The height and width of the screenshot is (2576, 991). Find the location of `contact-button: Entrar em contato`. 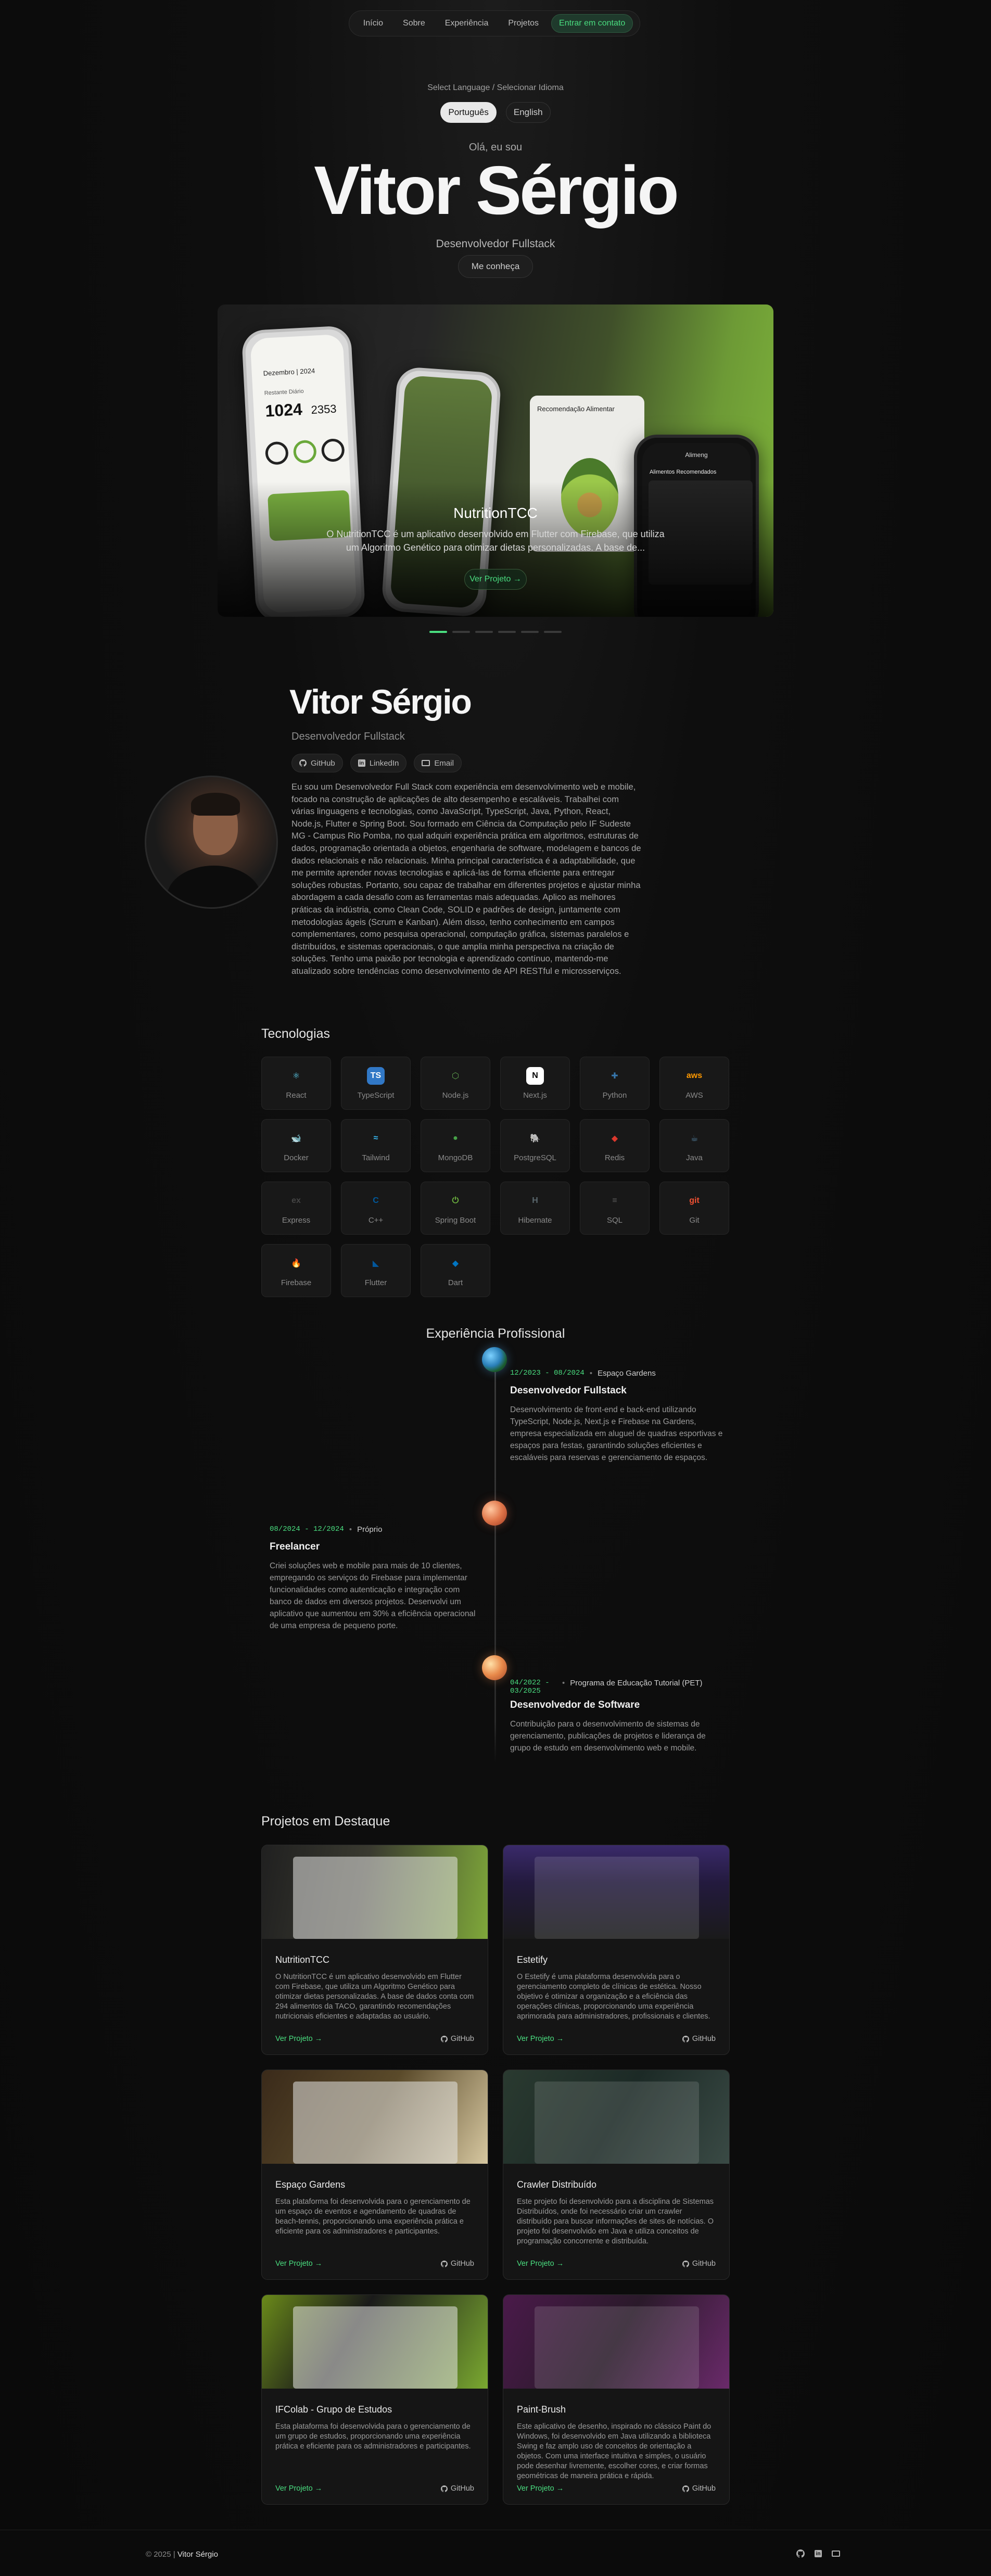

contact-button: Entrar em contato is located at coordinates (592, 23).